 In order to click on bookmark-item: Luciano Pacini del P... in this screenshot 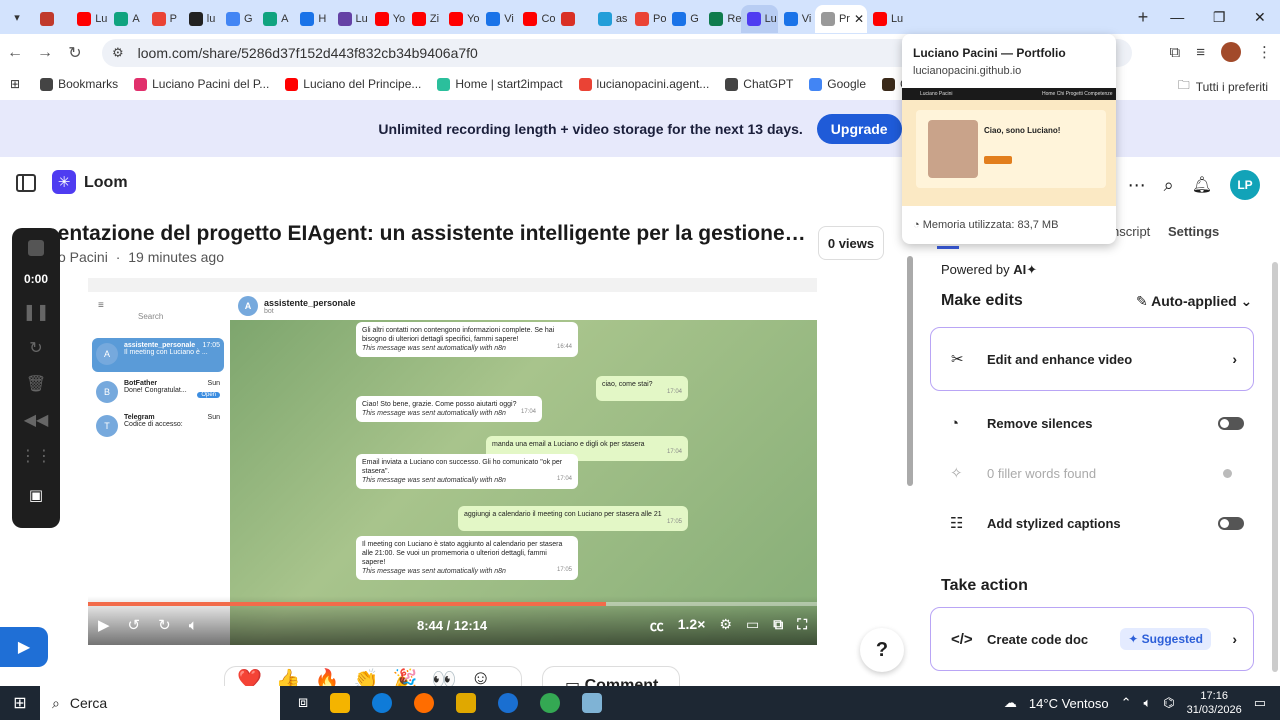, I will do `click(201, 84)`.